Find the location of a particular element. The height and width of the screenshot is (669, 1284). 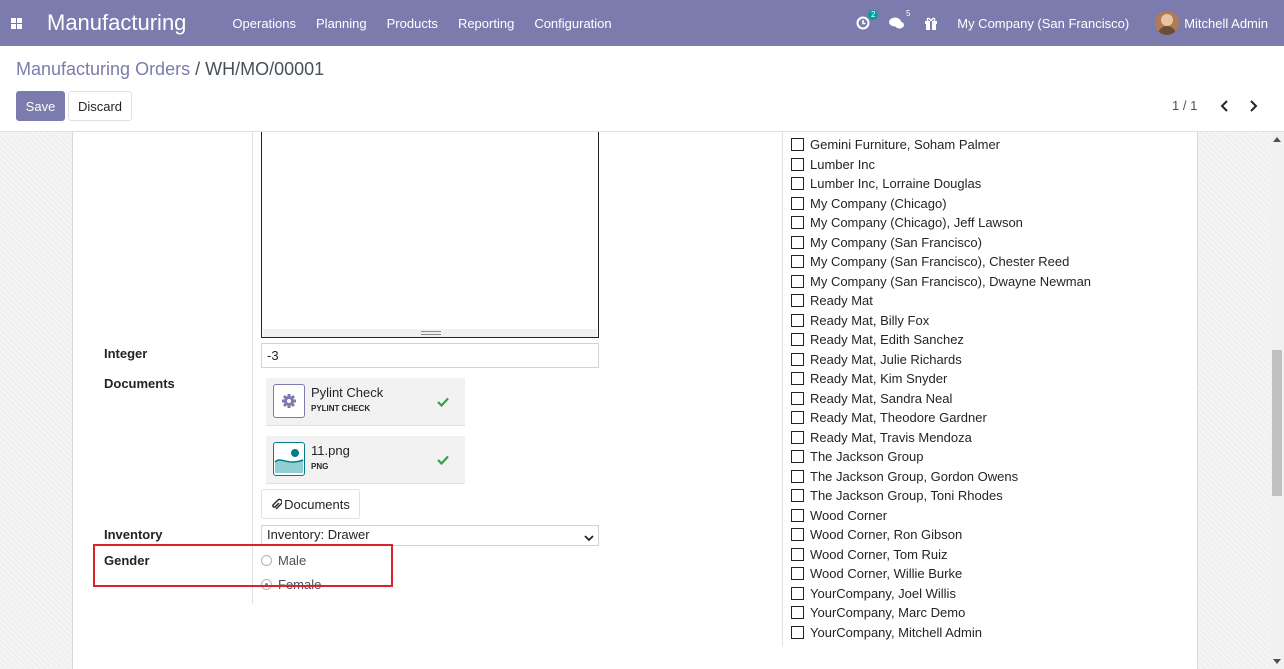

company-switcher: My Company (San Francisco) is located at coordinates (1043, 23).